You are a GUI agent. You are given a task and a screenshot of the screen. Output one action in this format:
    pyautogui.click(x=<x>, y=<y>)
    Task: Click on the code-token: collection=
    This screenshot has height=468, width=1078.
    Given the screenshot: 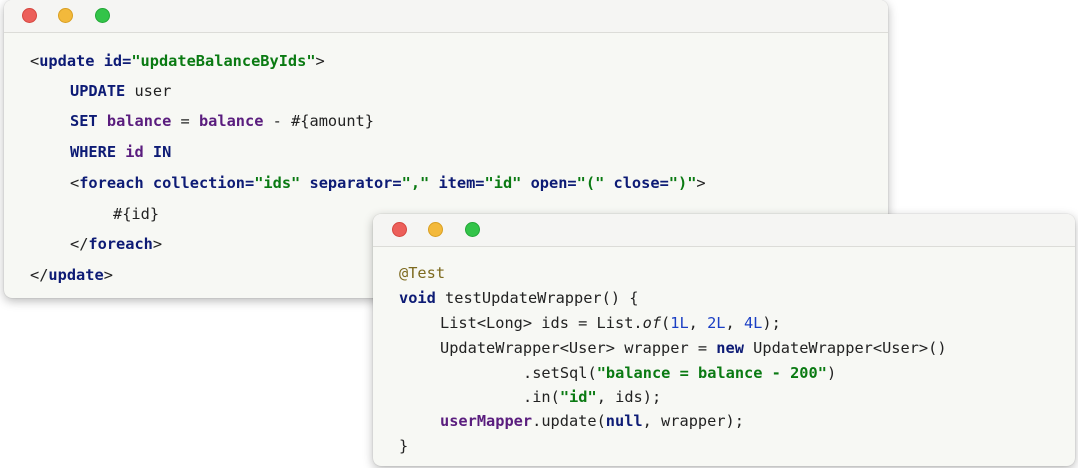 What is the action you would take?
    pyautogui.click(x=203, y=183)
    